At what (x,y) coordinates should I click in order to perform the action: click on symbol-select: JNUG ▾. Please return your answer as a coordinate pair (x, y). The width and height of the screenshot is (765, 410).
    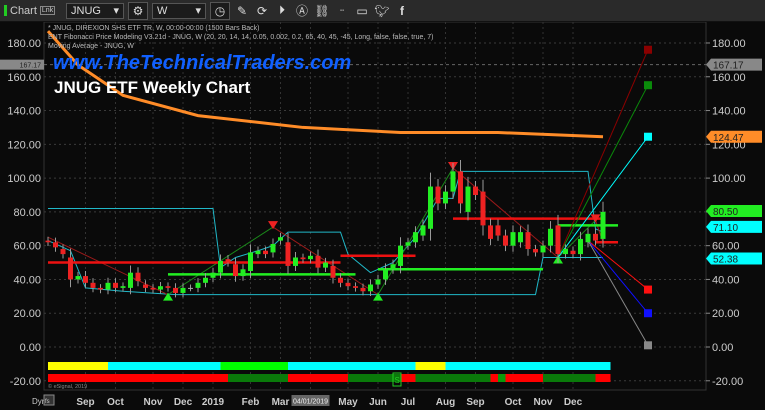
    Looking at the image, I should click on (95, 10).